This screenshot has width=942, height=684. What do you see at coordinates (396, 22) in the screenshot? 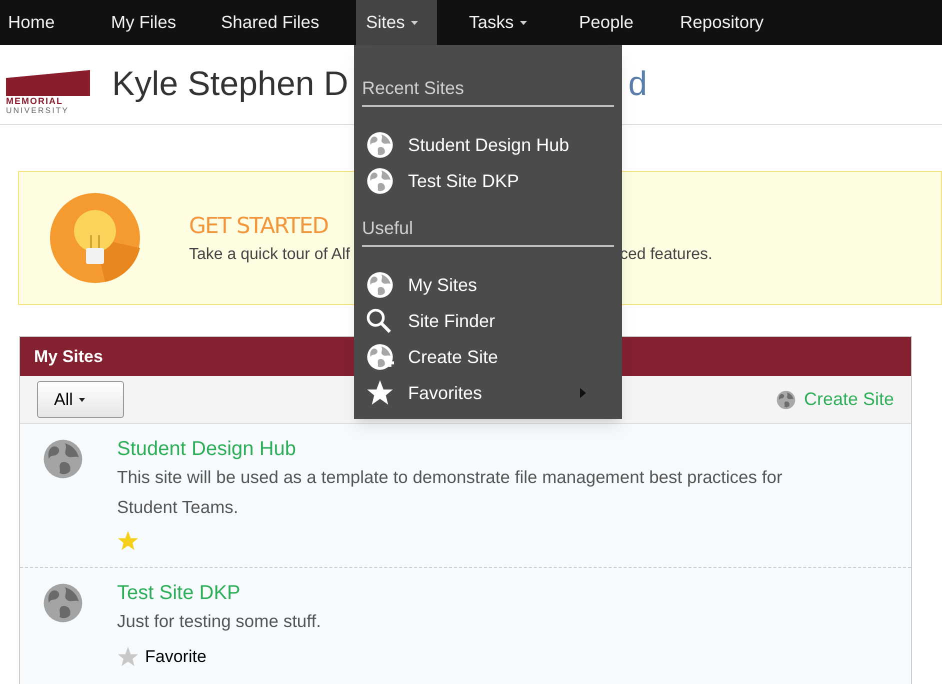
I see `nav-tab: Sites` at bounding box center [396, 22].